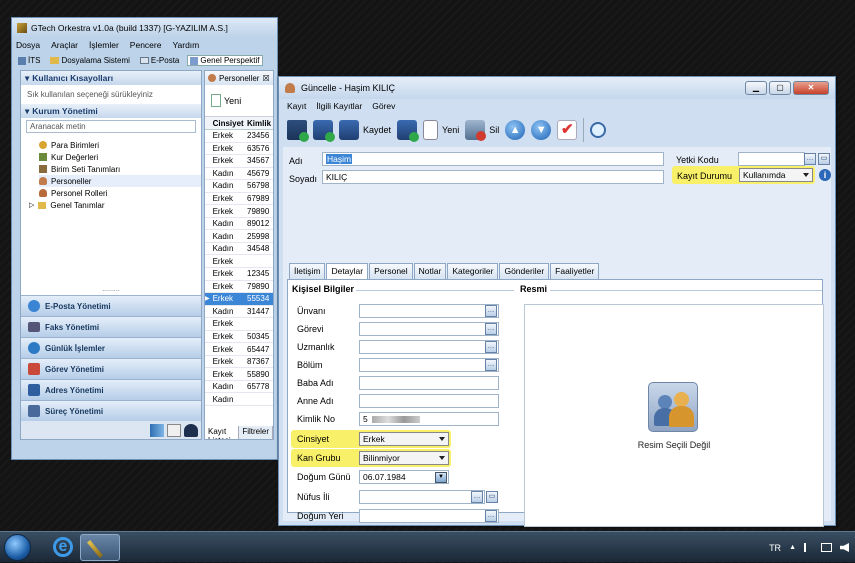  Describe the element at coordinates (111, 347) in the screenshot. I see `gunluk-islemler-button: Günlük İşlemler` at that location.